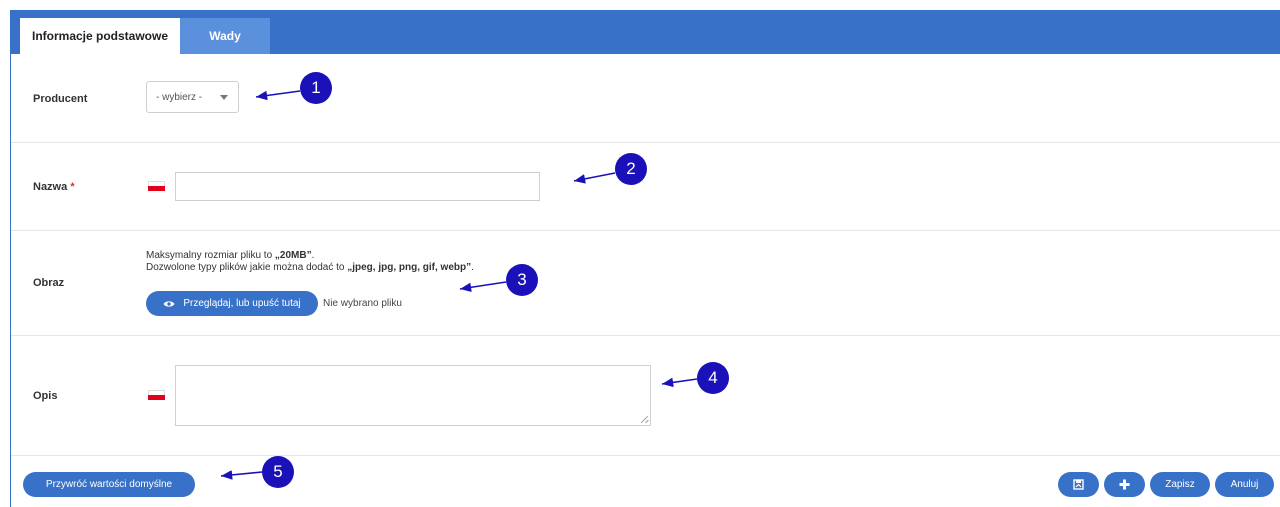  I want to click on opis-label: Opis, so click(45, 396).